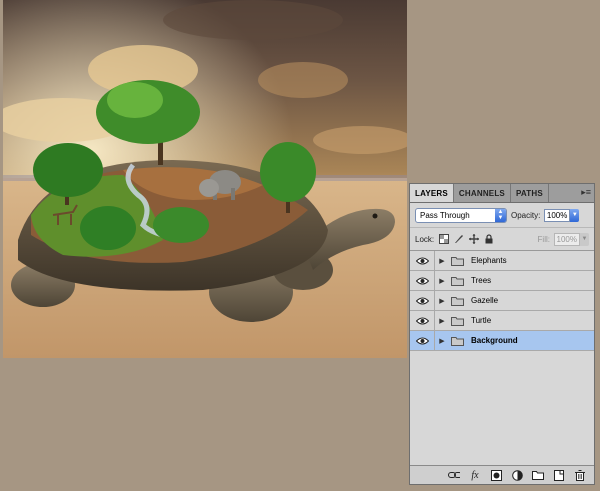  What do you see at coordinates (458, 239) in the screenshot?
I see `lock-image-pixels-icon` at bounding box center [458, 239].